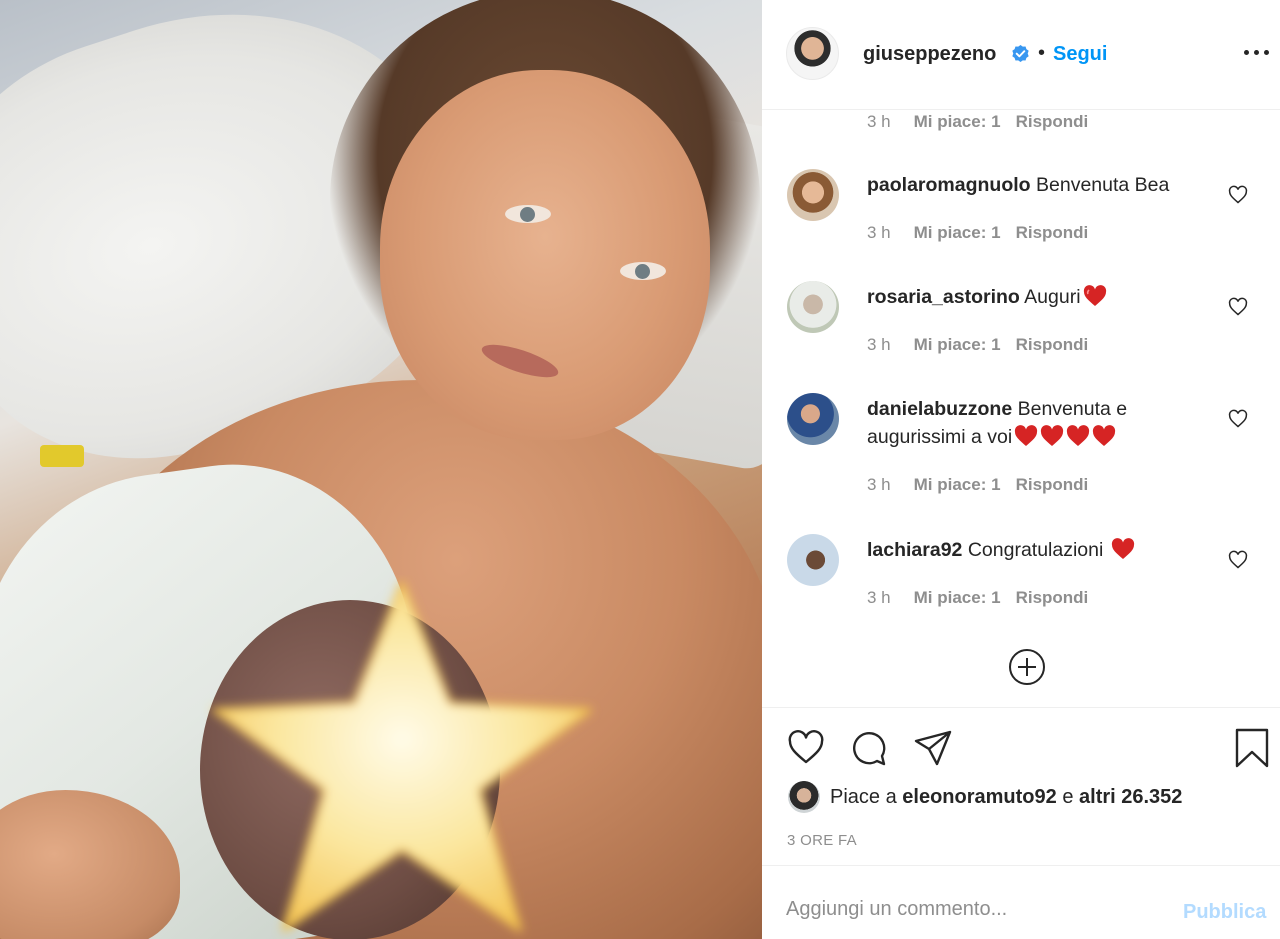 Image resolution: width=1280 pixels, height=939 pixels. I want to click on liked-by-prefix: Piace a, so click(863, 797).